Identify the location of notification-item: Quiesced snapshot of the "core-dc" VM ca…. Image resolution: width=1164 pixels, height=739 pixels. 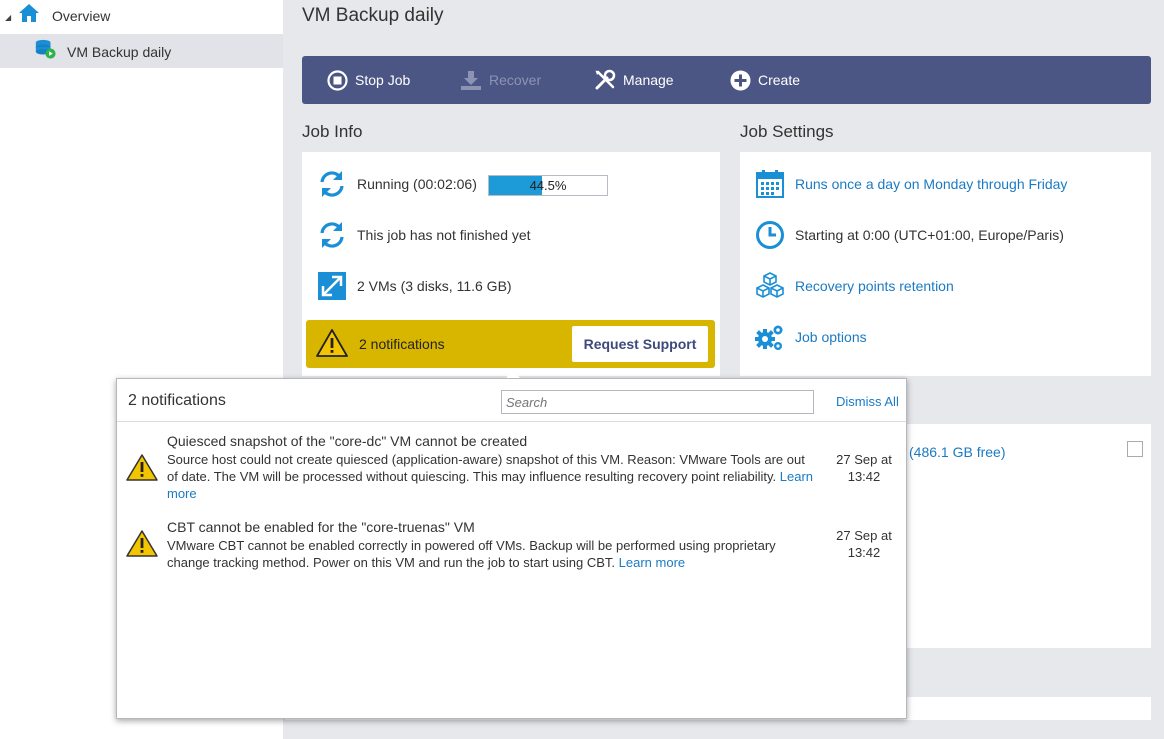
(511, 468).